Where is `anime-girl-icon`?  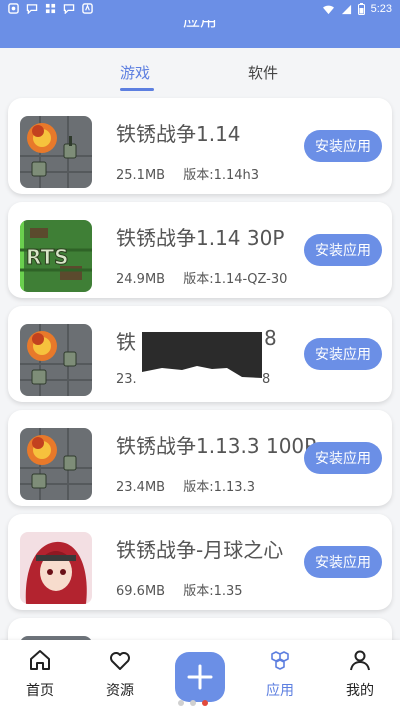 anime-girl-icon is located at coordinates (56, 568).